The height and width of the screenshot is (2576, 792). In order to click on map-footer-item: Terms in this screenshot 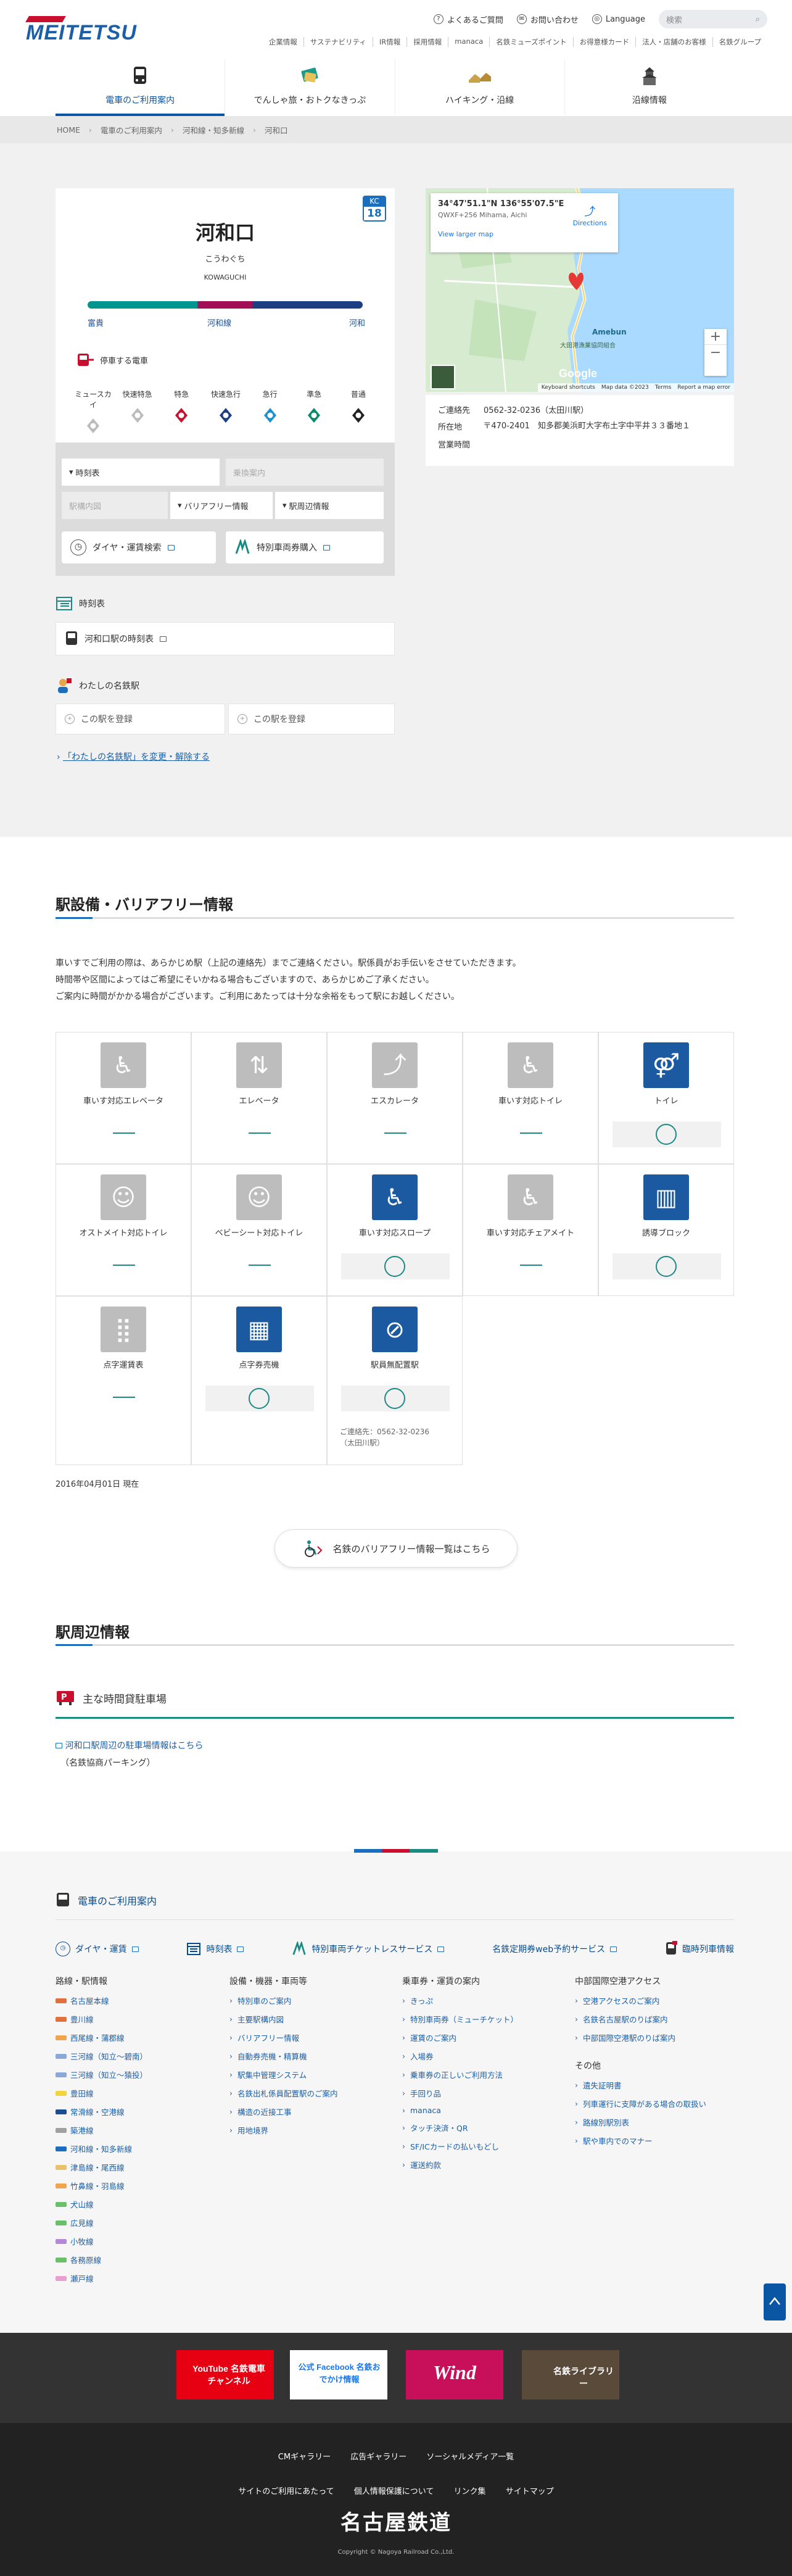, I will do `click(663, 388)`.